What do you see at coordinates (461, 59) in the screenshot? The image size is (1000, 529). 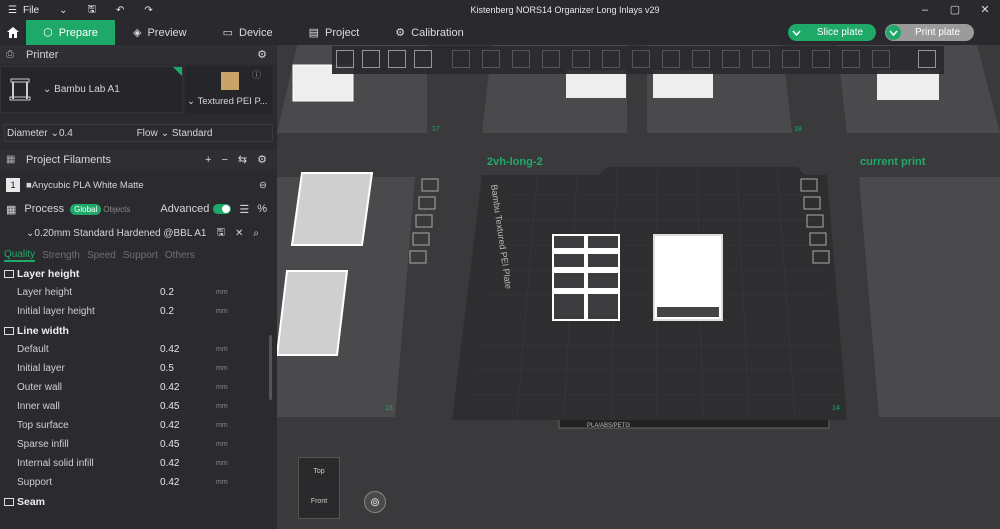 I see `move-icon` at bounding box center [461, 59].